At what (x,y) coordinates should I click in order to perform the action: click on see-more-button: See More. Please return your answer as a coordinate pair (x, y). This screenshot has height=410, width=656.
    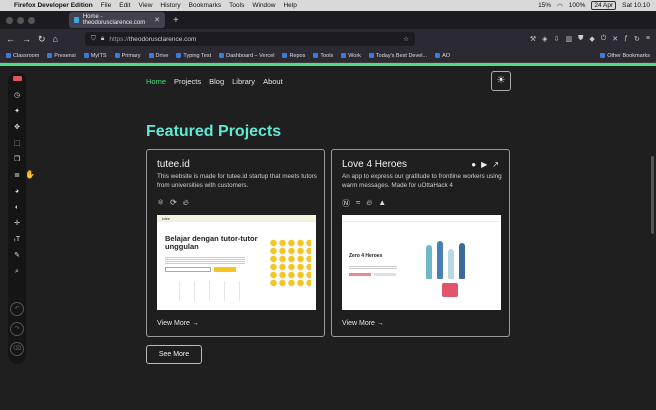
    Looking at the image, I should click on (174, 354).